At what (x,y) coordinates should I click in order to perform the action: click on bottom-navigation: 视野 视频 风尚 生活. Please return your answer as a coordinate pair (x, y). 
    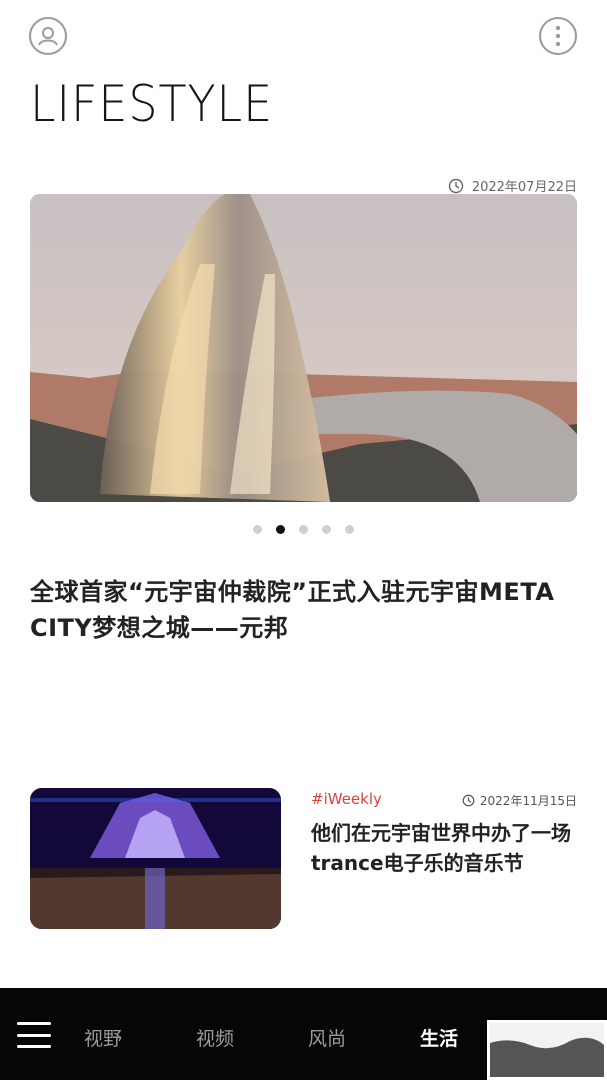
    Looking at the image, I should click on (303, 1034).